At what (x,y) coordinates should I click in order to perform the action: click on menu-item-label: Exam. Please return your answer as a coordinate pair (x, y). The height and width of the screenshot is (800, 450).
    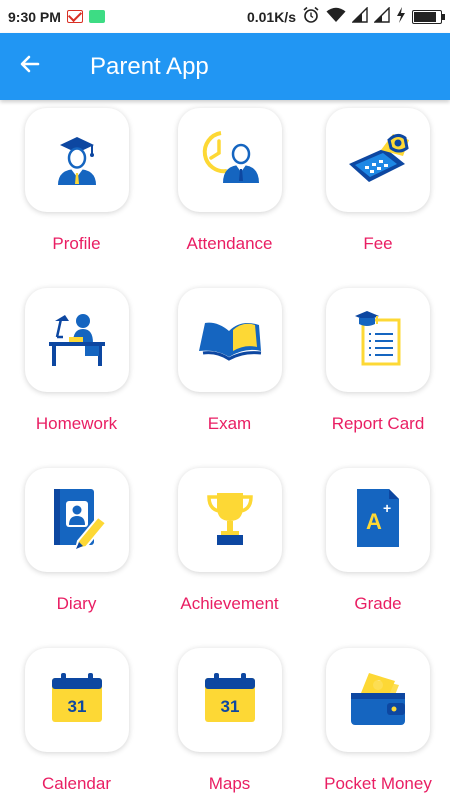
    Looking at the image, I should click on (229, 423).